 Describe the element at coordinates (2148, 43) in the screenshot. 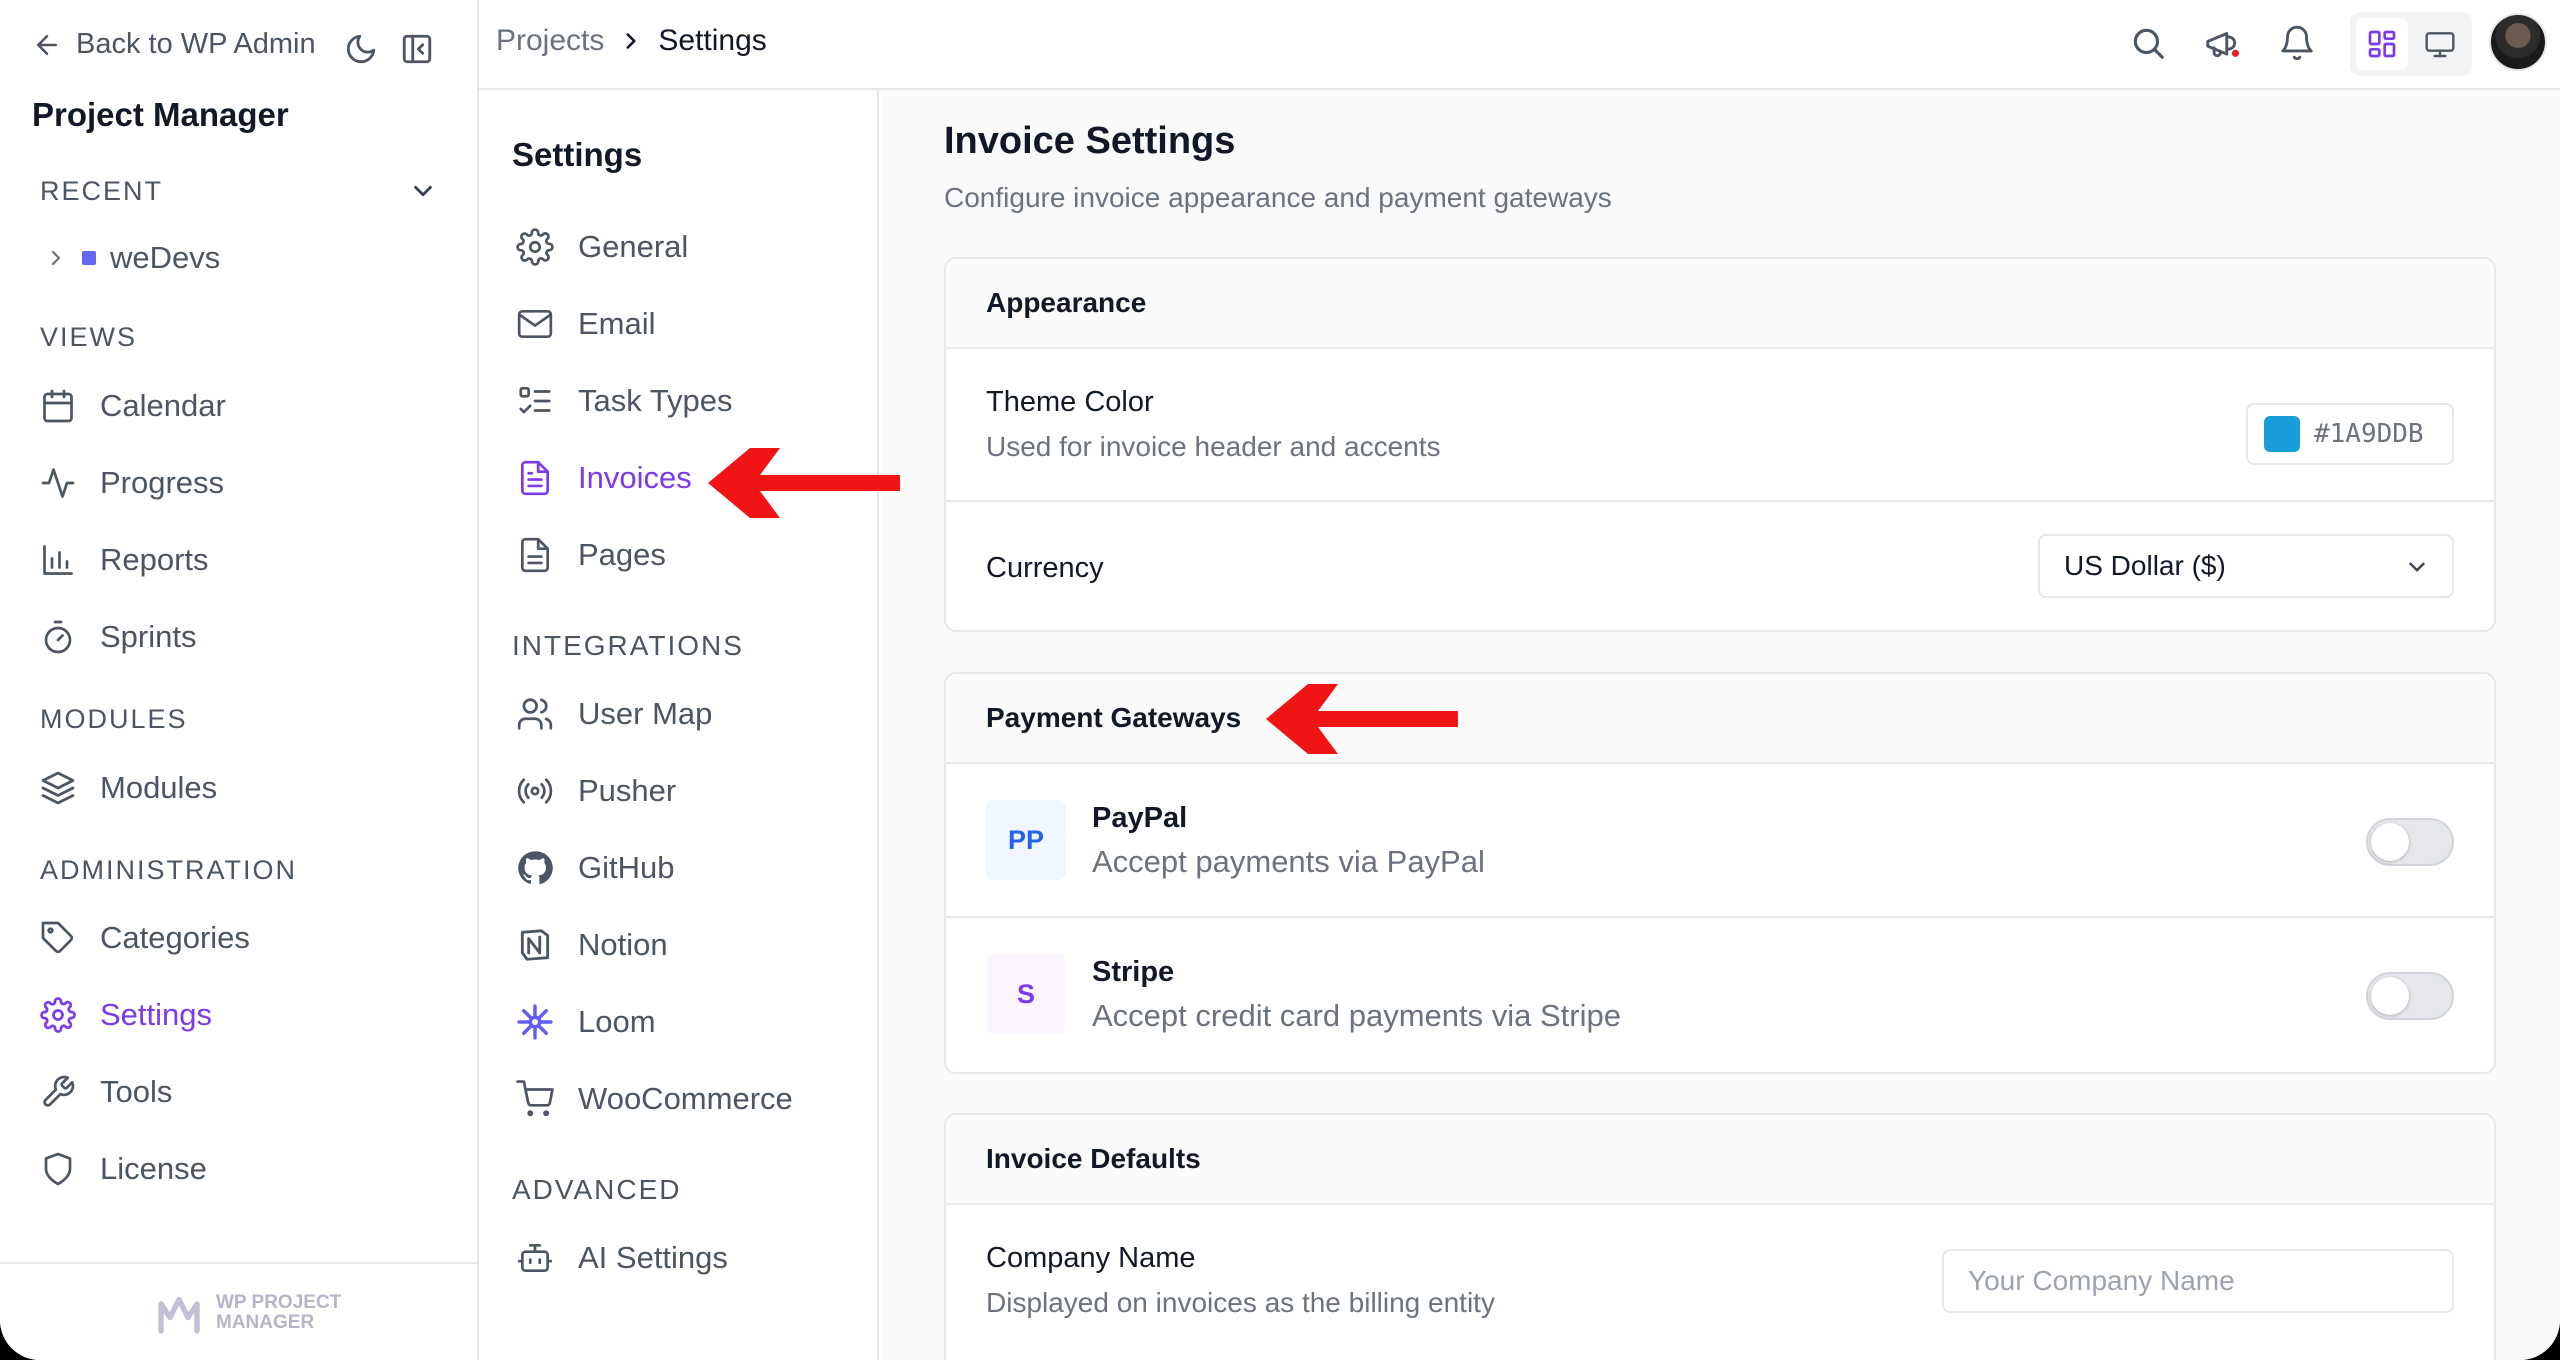

I see `search-icon` at that location.